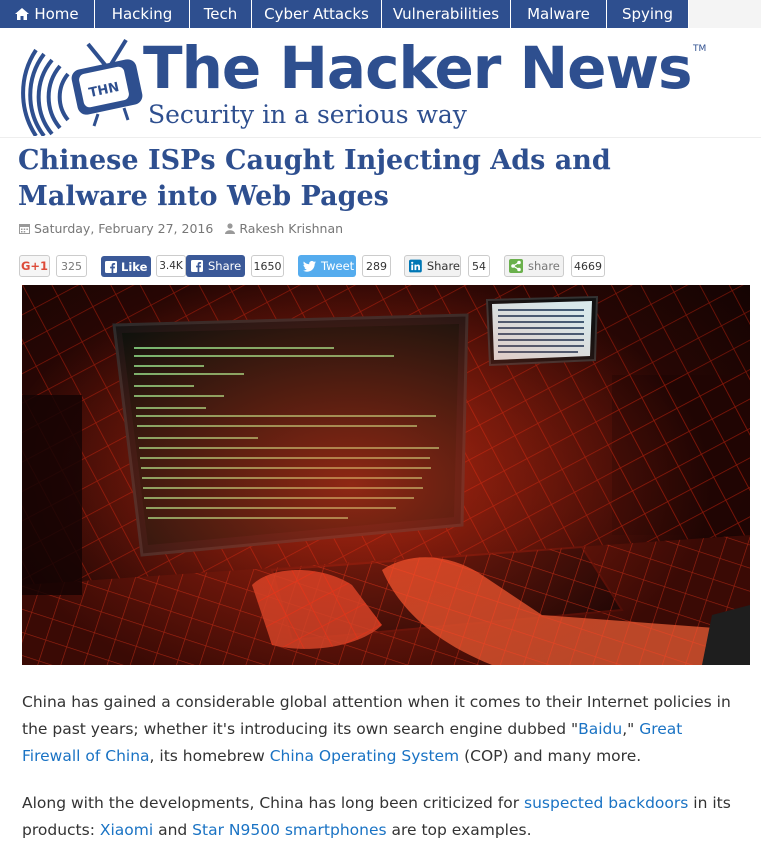 This screenshot has height=846, width=761. I want to click on nav-item-home: Home, so click(47, 14).